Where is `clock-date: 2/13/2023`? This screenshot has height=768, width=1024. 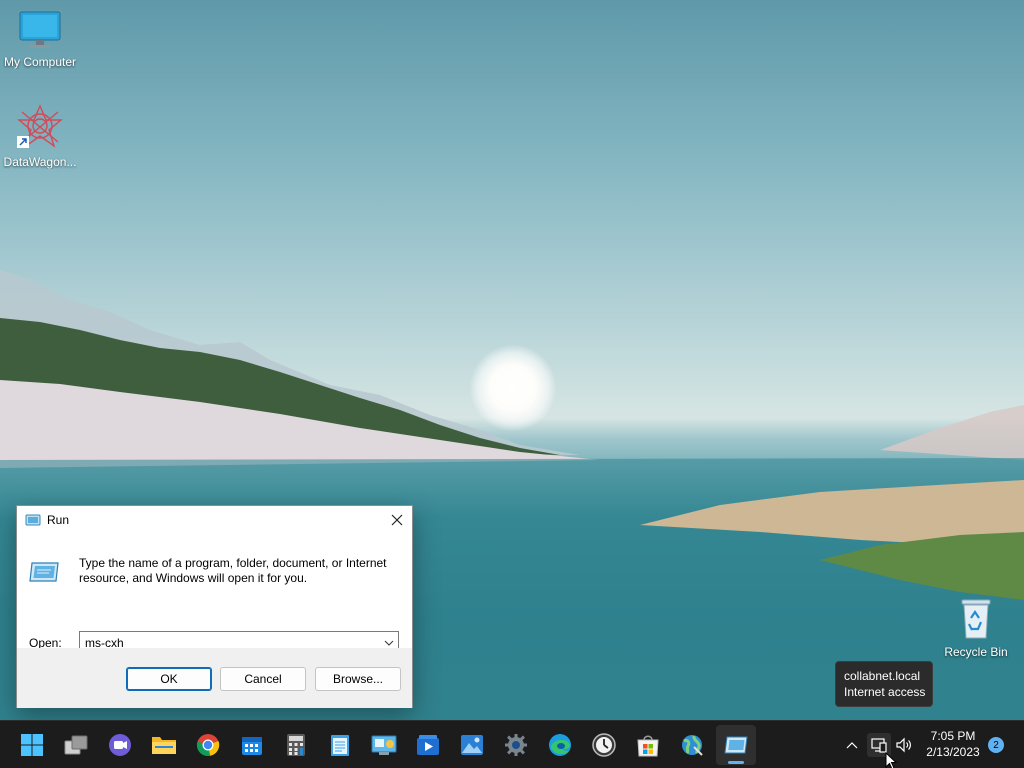 clock-date: 2/13/2023 is located at coordinates (953, 752).